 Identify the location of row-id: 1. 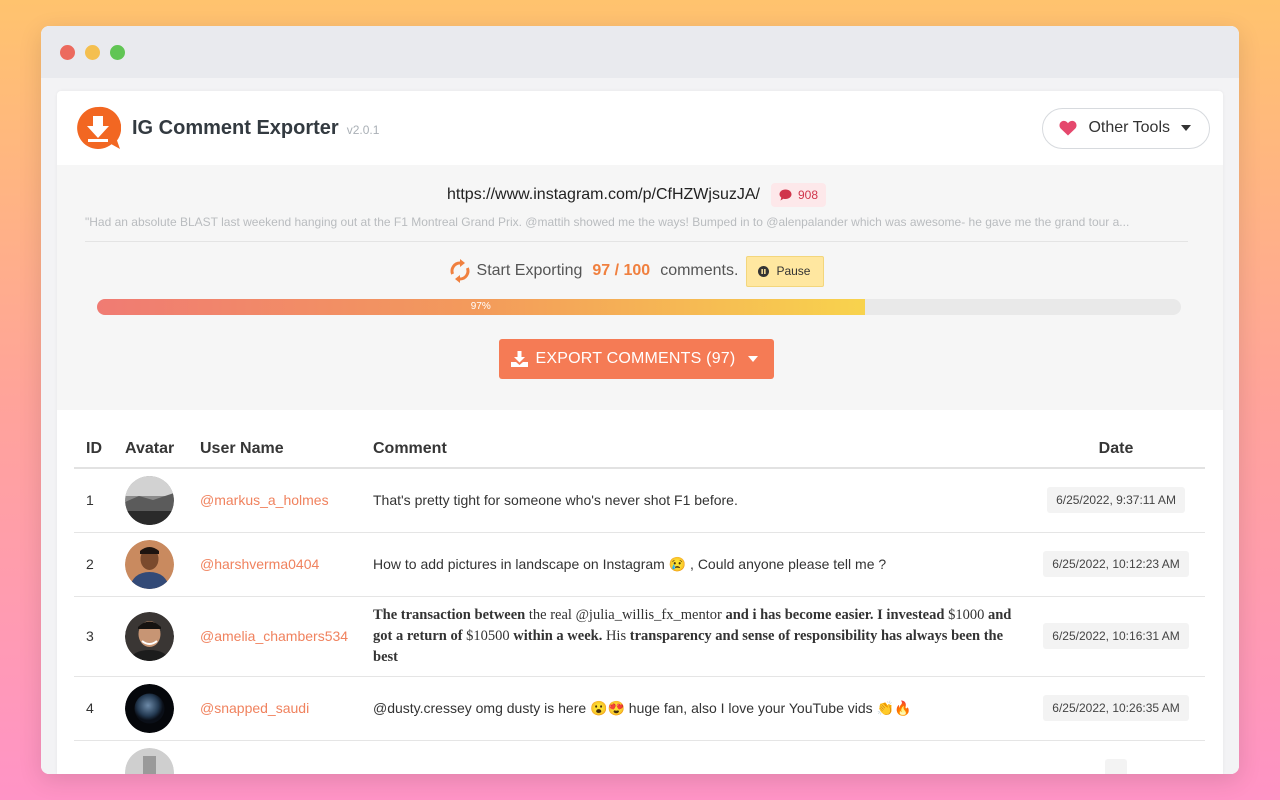
(99, 500).